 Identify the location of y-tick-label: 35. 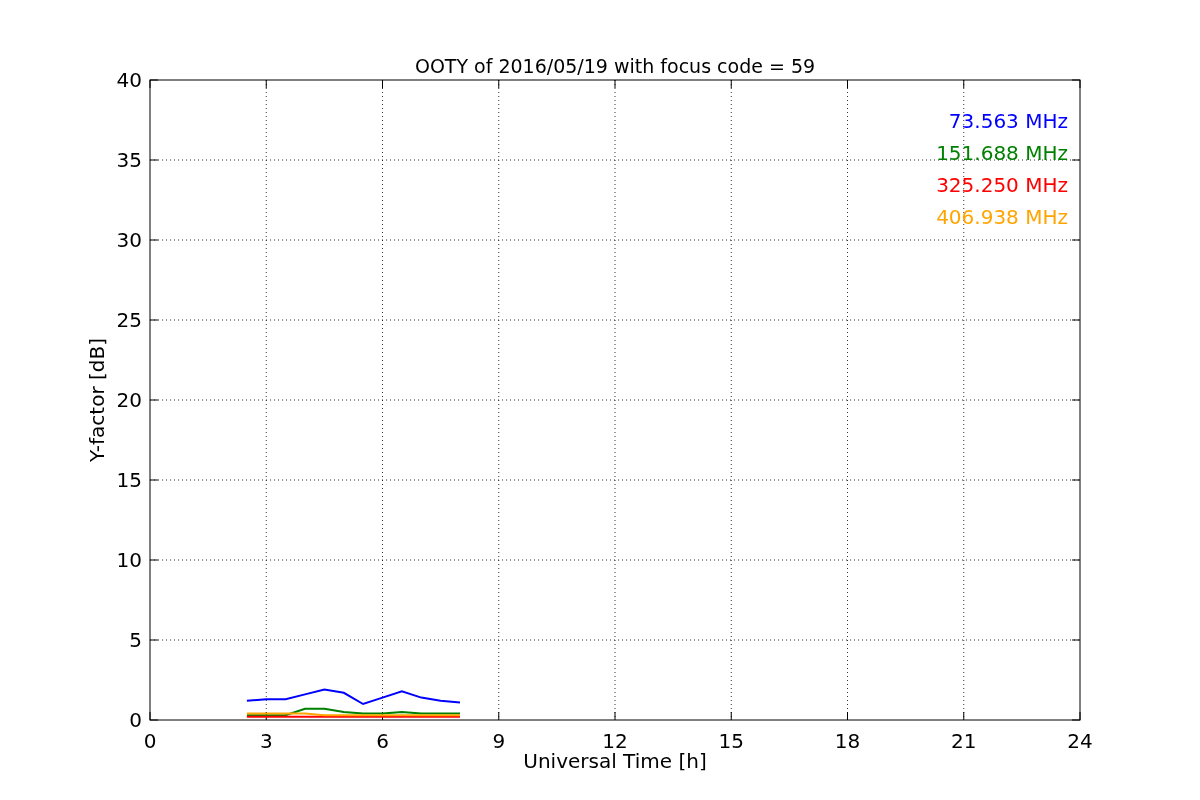
(129, 160).